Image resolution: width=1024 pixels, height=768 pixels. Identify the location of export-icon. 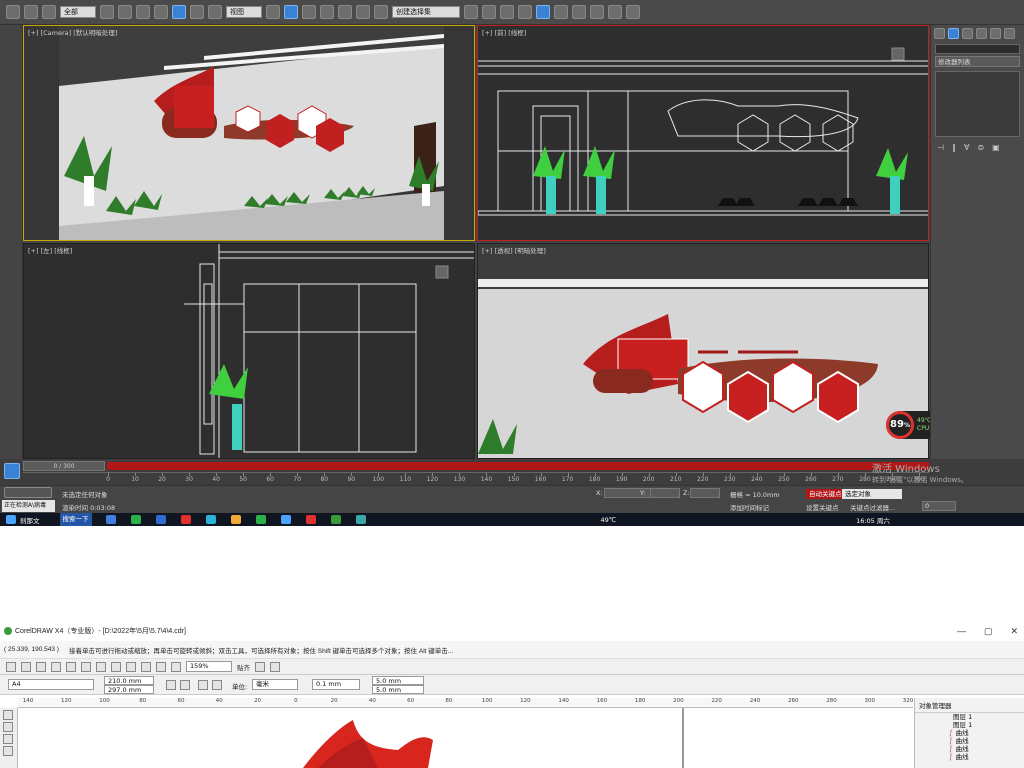
(161, 666).